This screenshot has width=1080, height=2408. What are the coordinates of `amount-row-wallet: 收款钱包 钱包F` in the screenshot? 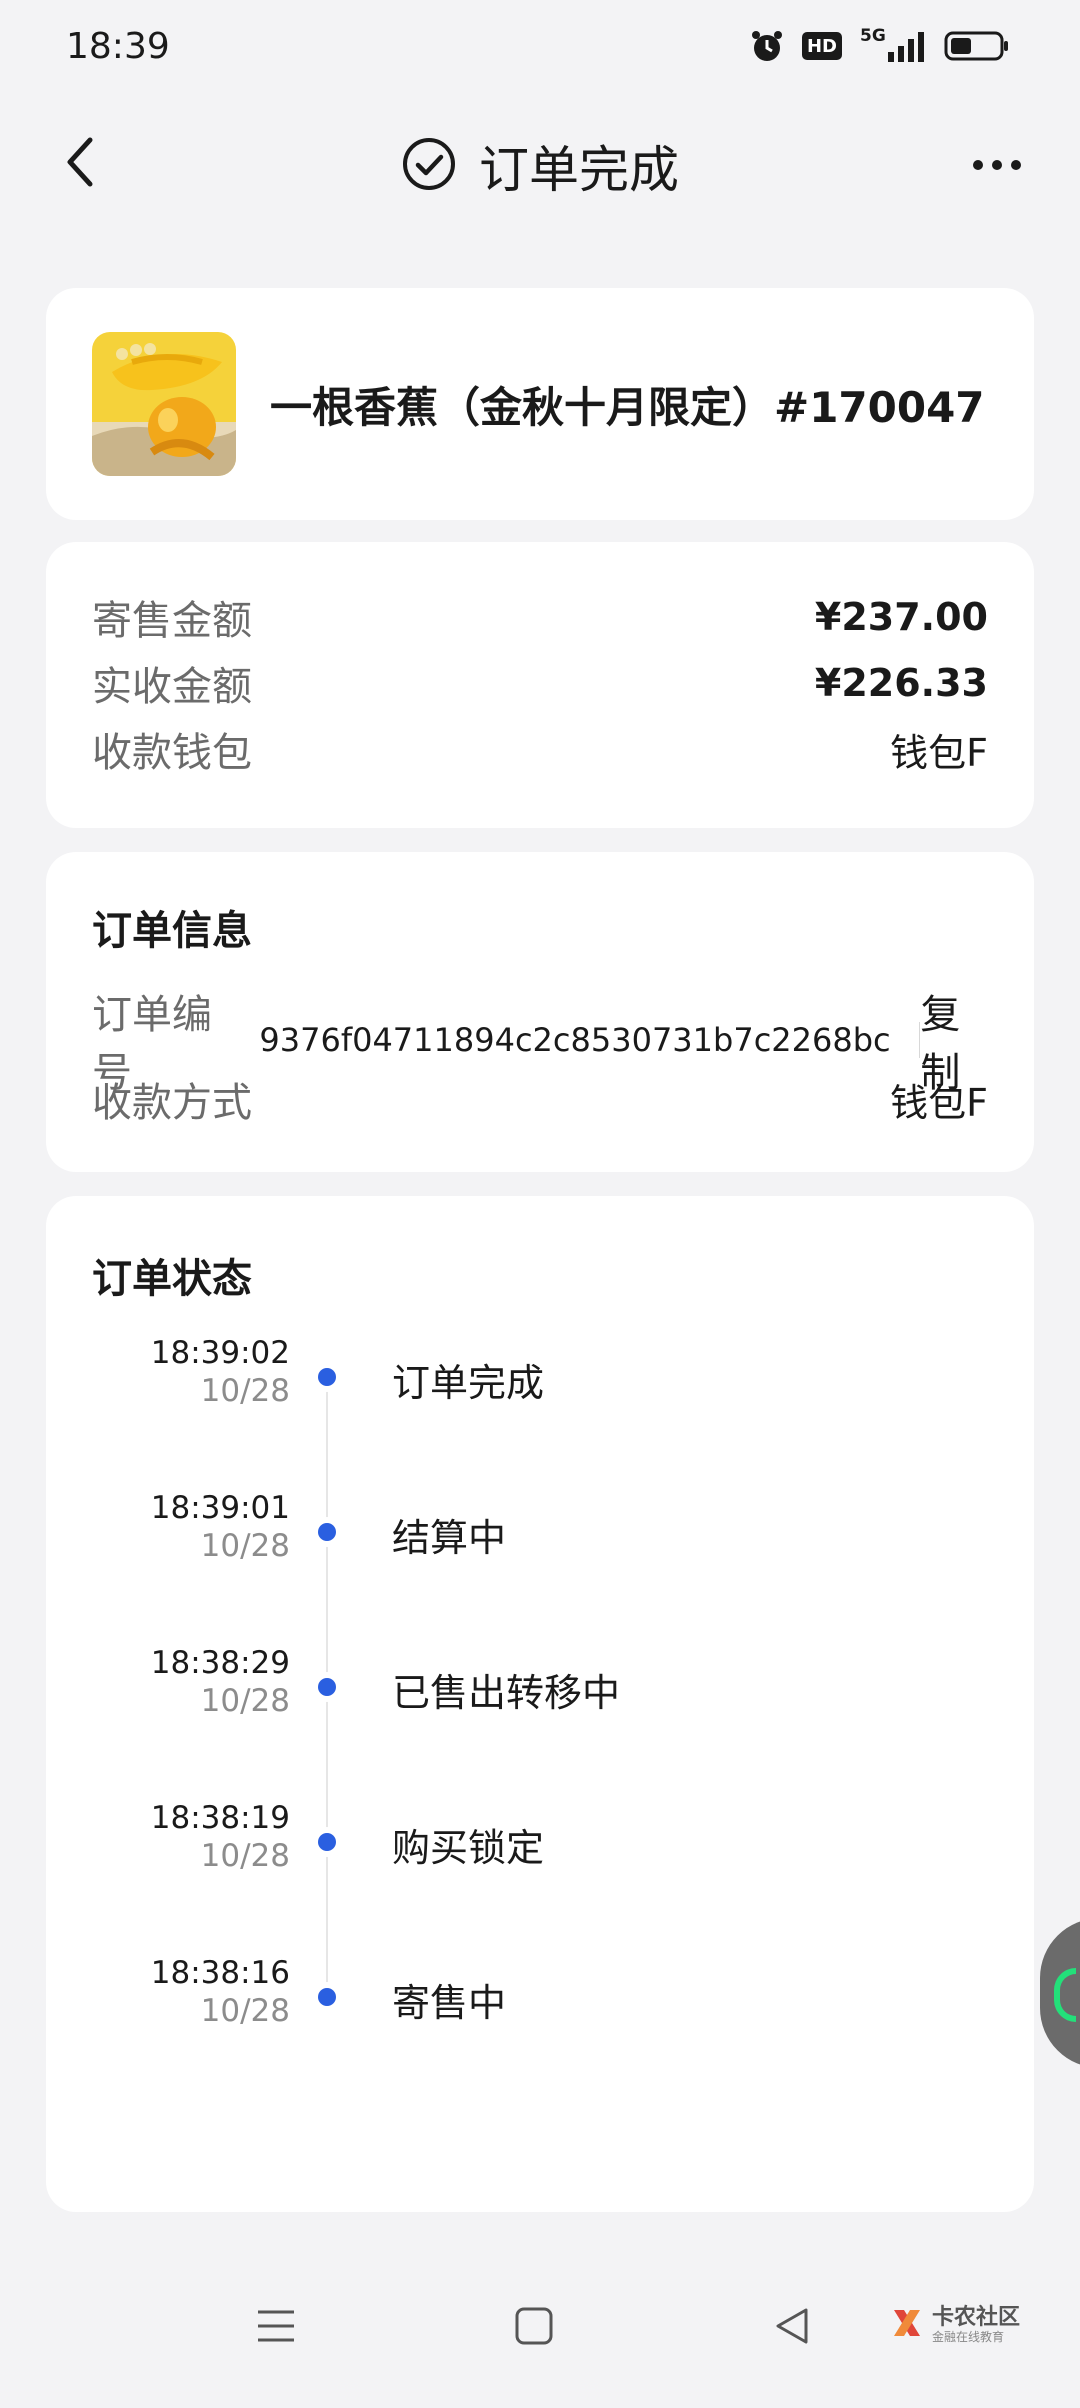 It's located at (540, 749).